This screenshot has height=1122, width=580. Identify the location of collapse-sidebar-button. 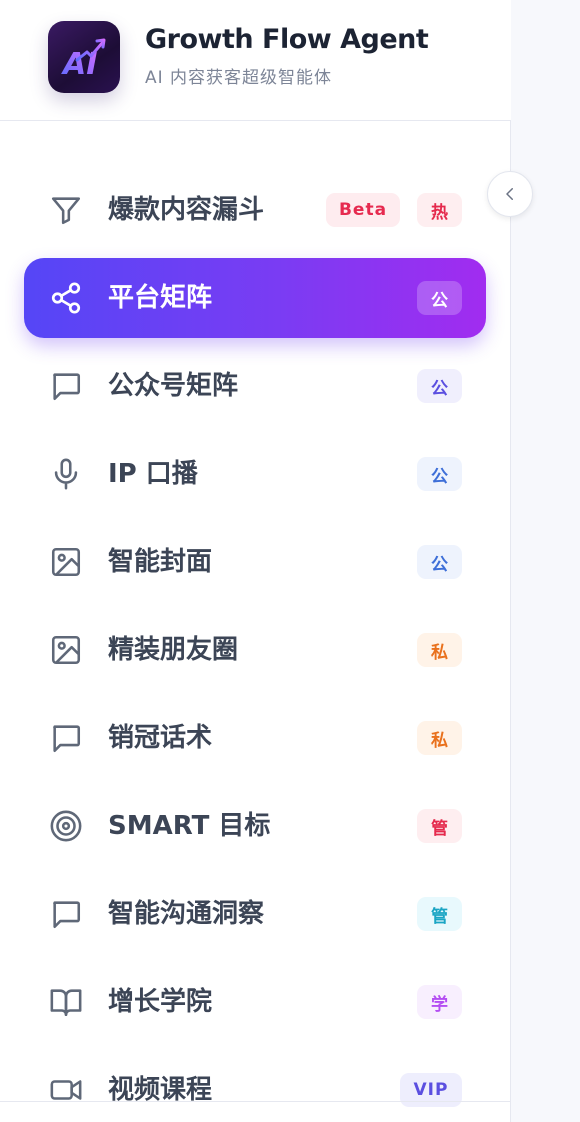
(510, 194).